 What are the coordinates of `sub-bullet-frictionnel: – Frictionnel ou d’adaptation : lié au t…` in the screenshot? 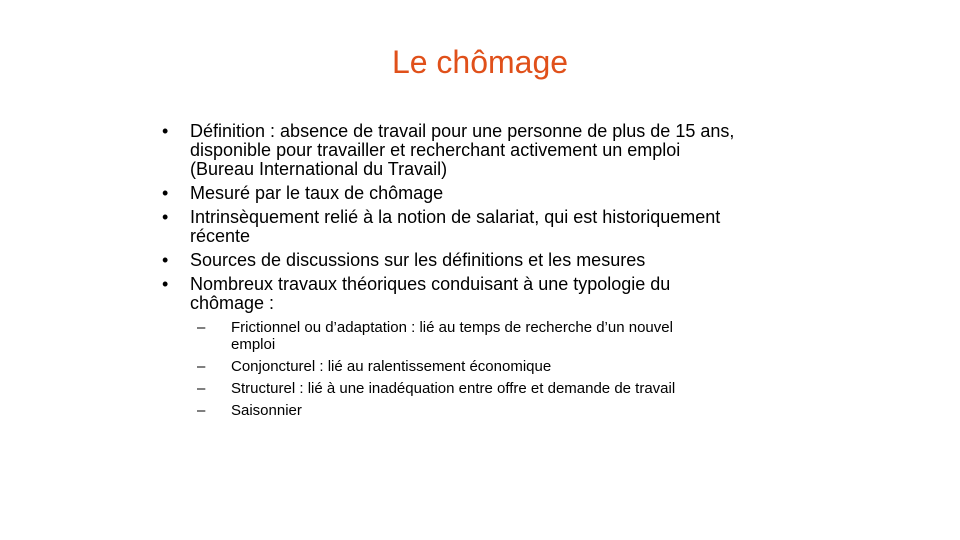 It's located at (499, 336).